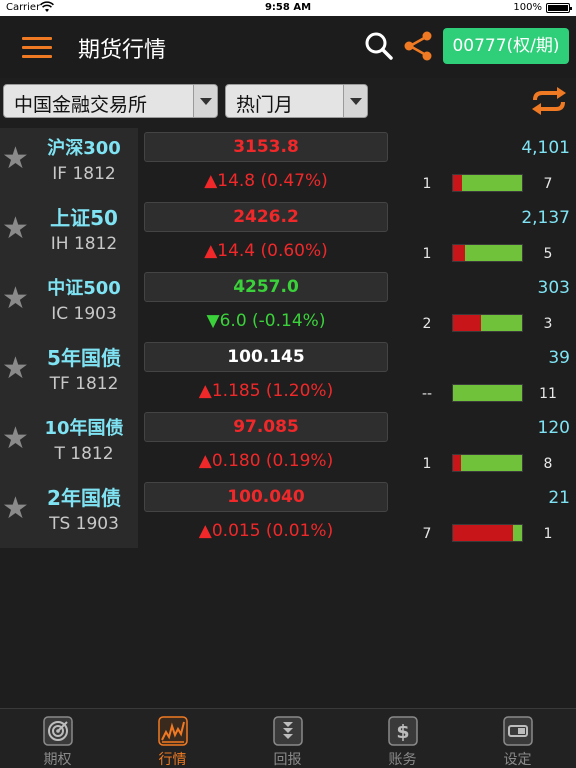 This screenshot has width=576, height=768. What do you see at coordinates (84, 148) in the screenshot?
I see `contract-name: 沪深300` at bounding box center [84, 148].